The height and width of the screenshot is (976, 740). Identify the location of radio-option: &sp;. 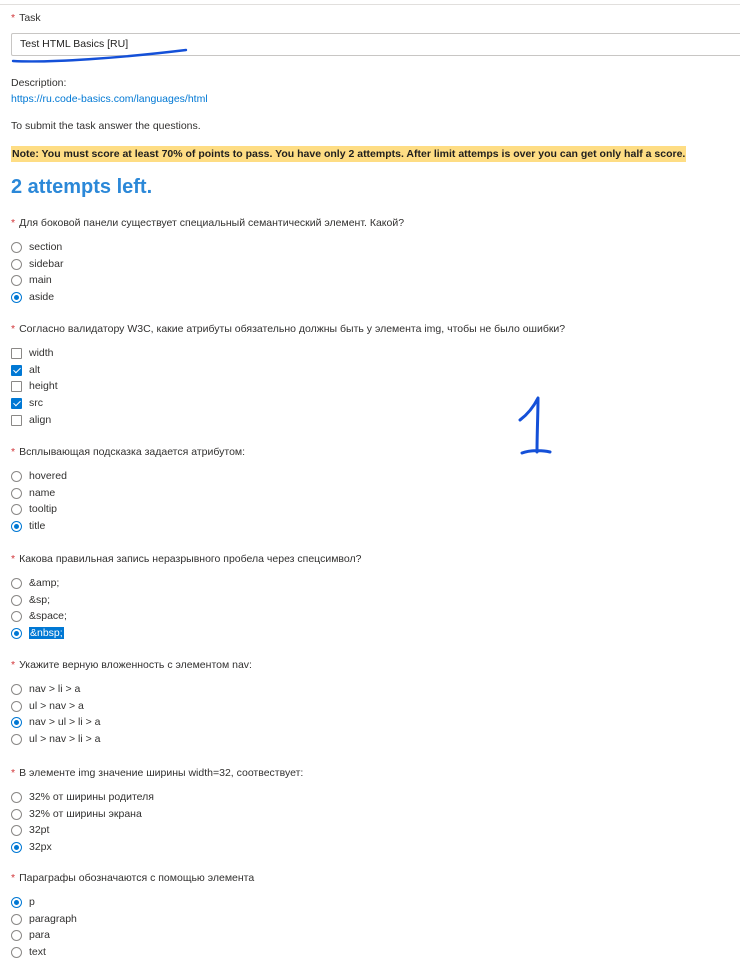
(30, 600).